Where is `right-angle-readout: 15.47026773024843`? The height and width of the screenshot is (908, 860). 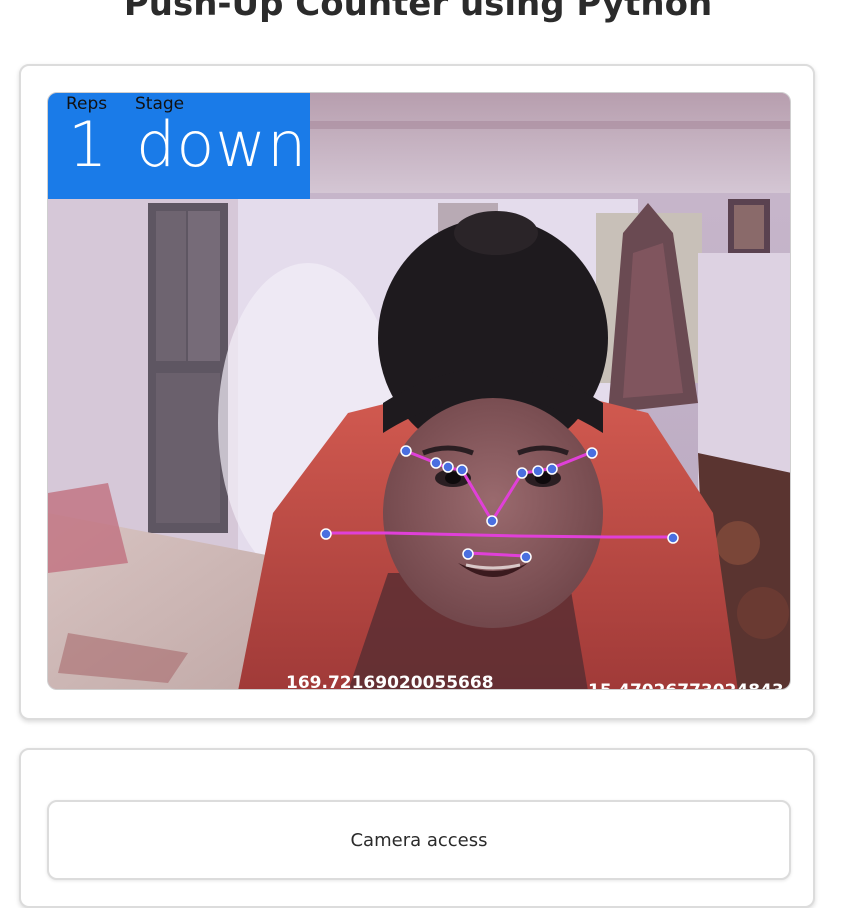 right-angle-readout: 15.47026773024843 is located at coordinates (686, 685).